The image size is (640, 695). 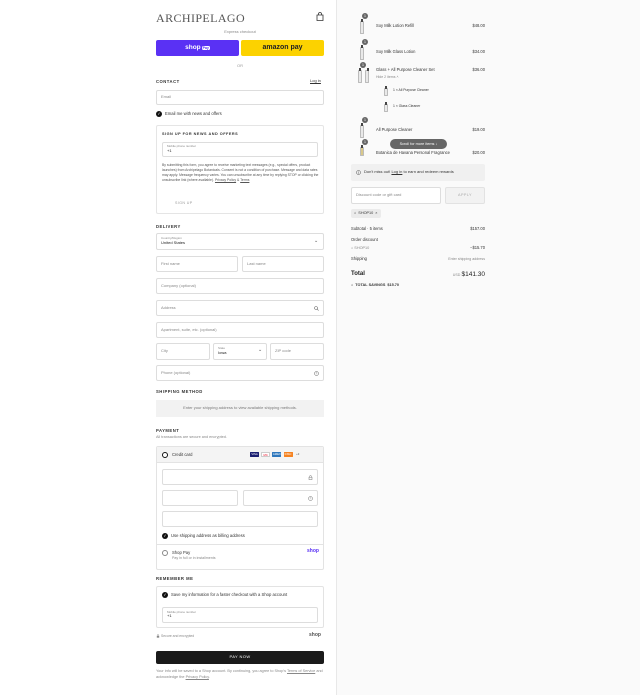 I want to click on city-placeholder: City, so click(x=164, y=351).